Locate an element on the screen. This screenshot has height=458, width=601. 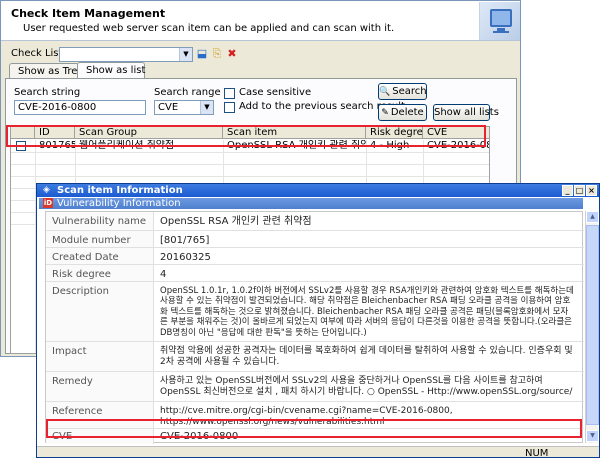
open-folder-icon: ⎘ is located at coordinates (217, 54).